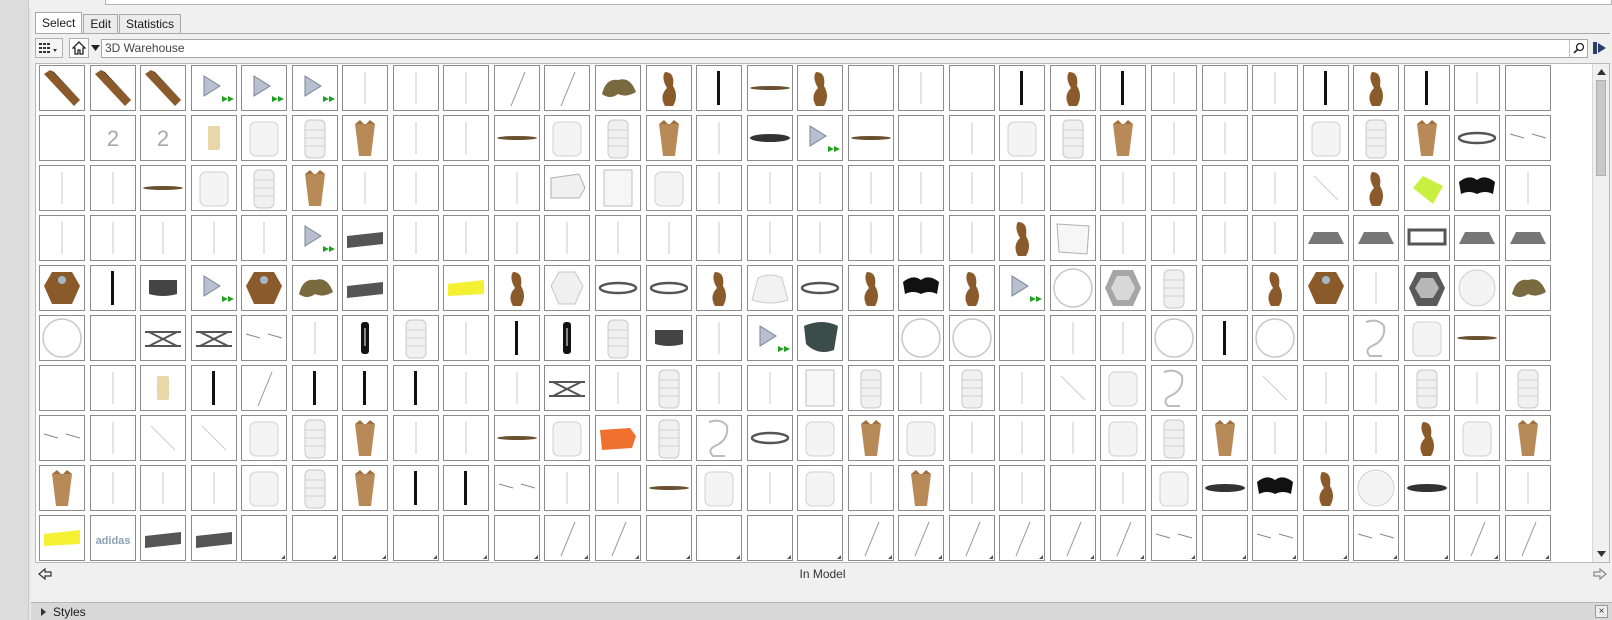  I want to click on tab-select: Select, so click(59, 22).